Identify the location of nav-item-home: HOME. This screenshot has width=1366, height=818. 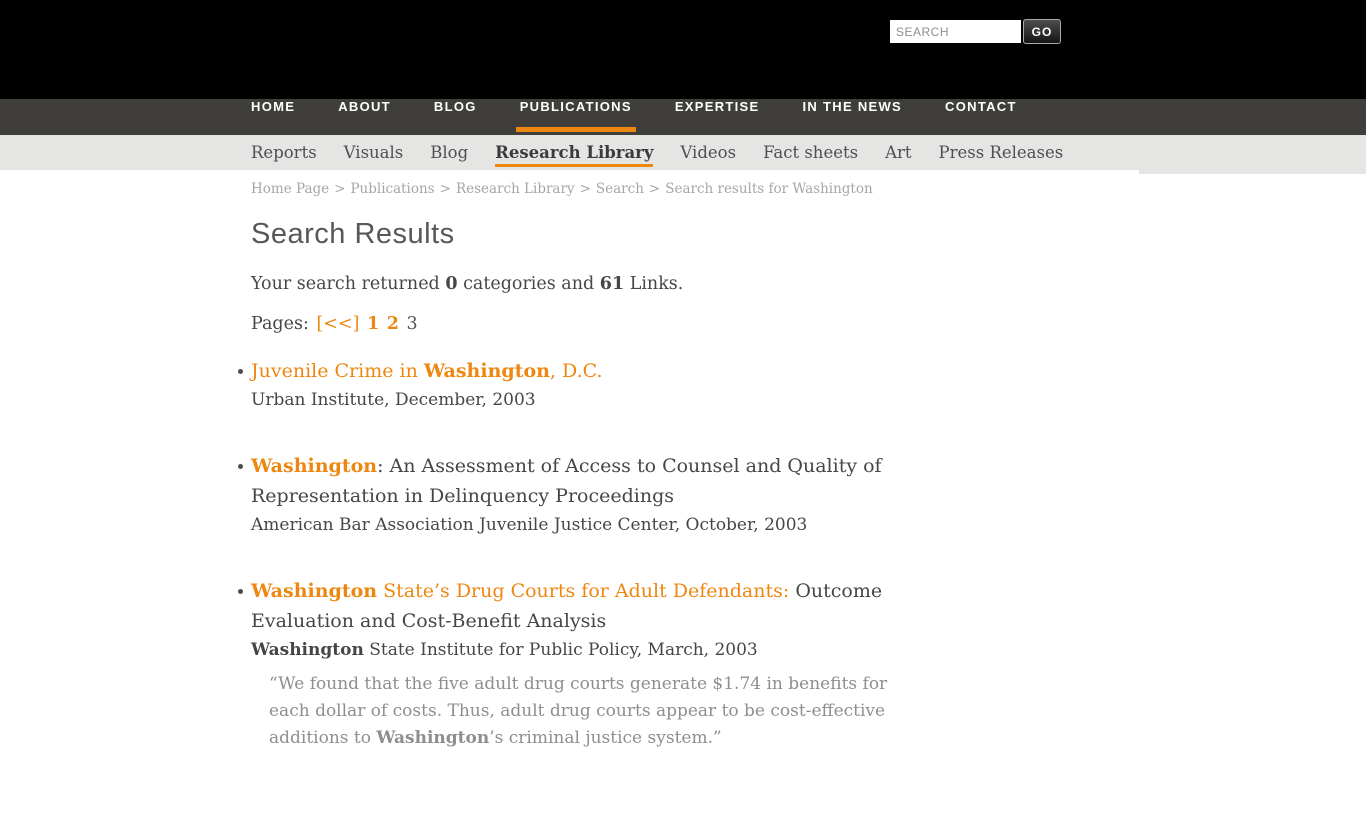
(273, 117).